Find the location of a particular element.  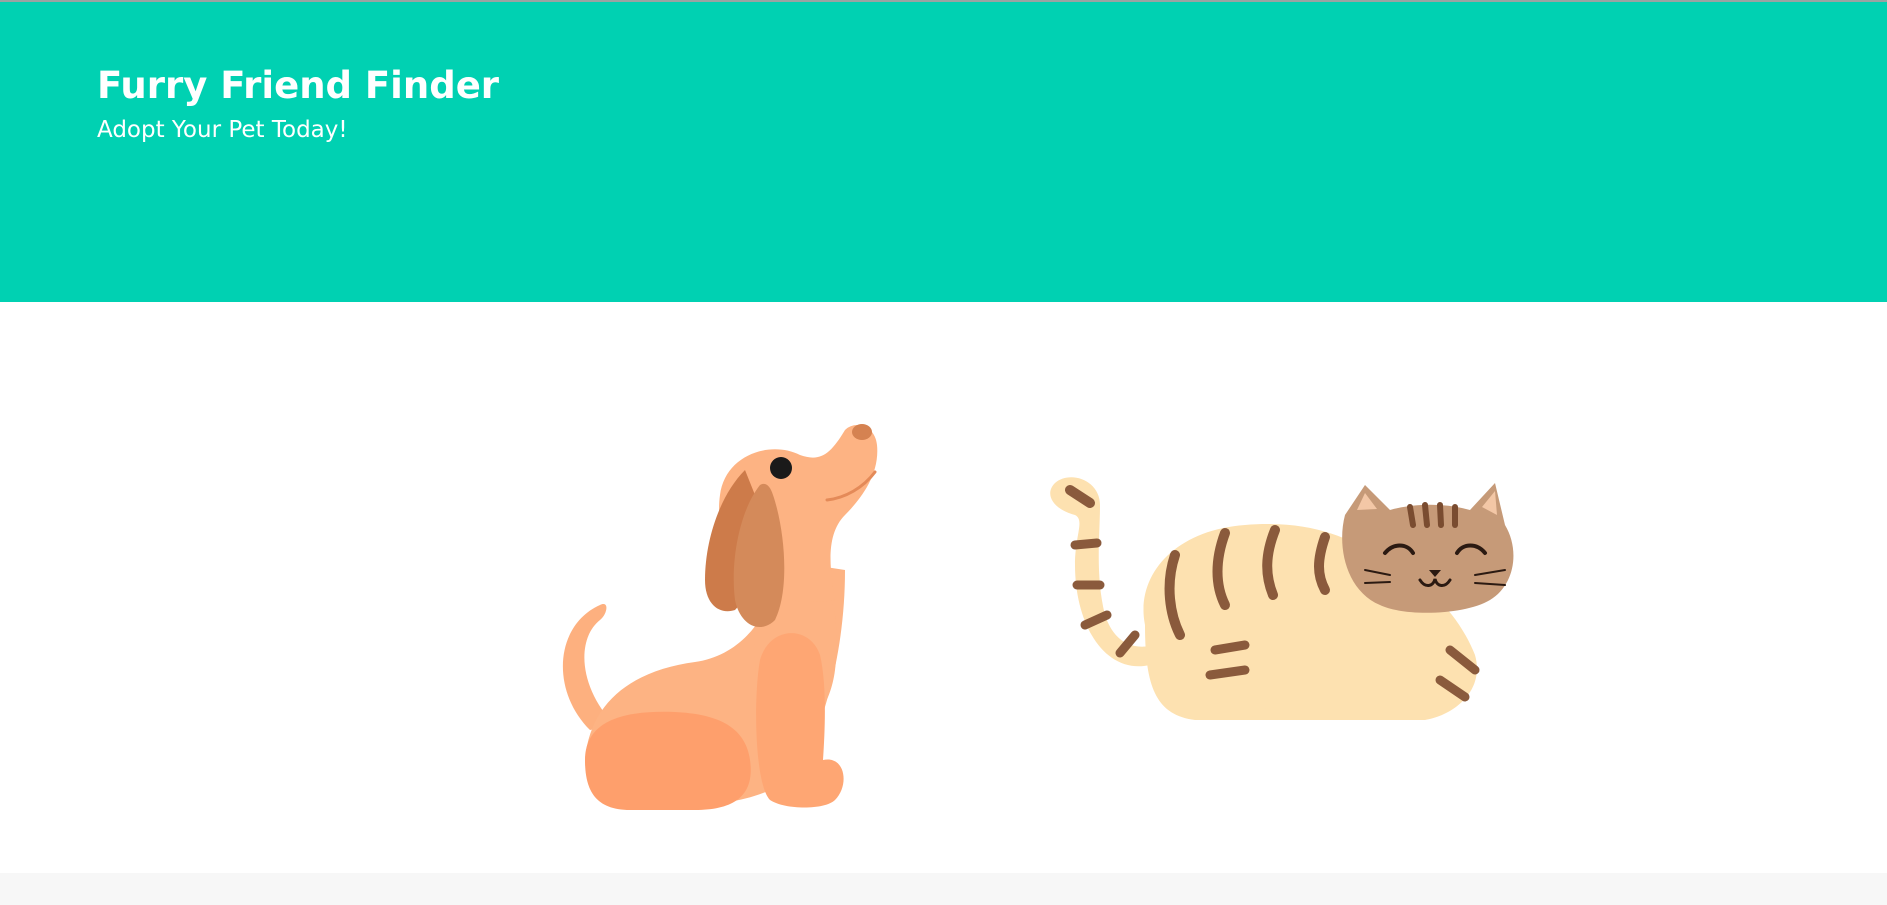

dog-hind-leg is located at coordinates (668, 760).